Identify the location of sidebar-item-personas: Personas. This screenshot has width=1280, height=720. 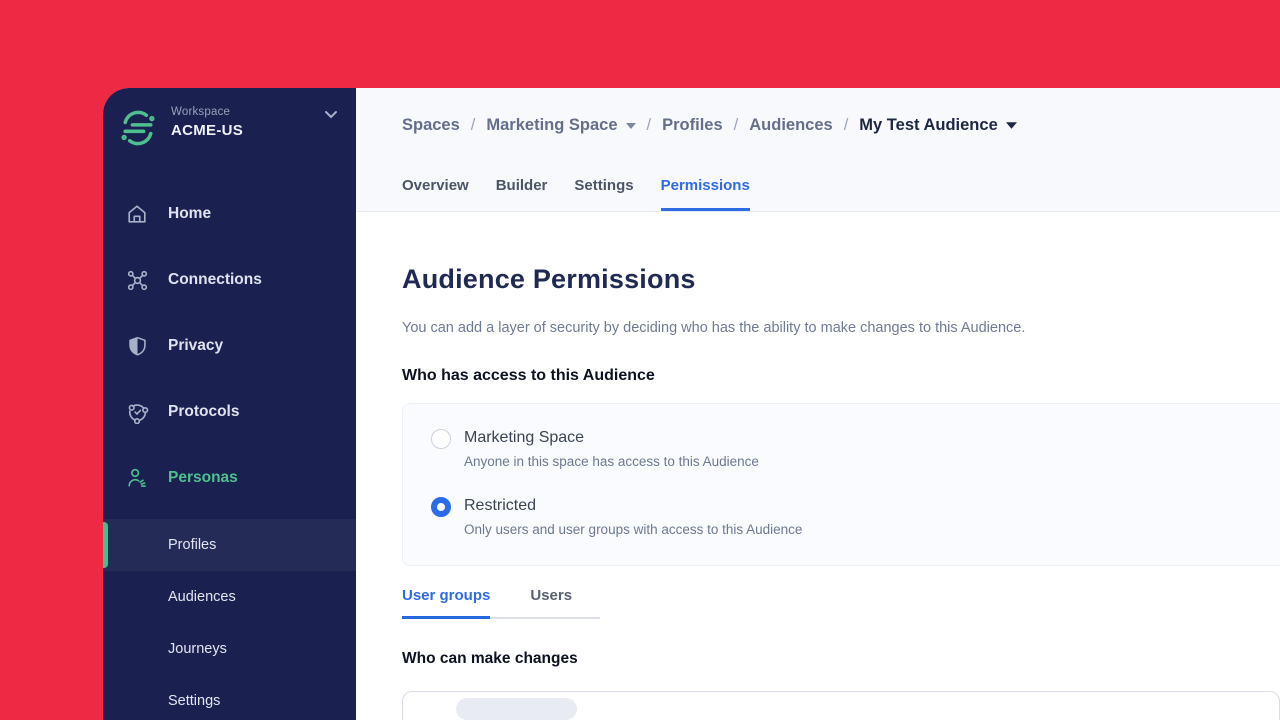
(229, 478).